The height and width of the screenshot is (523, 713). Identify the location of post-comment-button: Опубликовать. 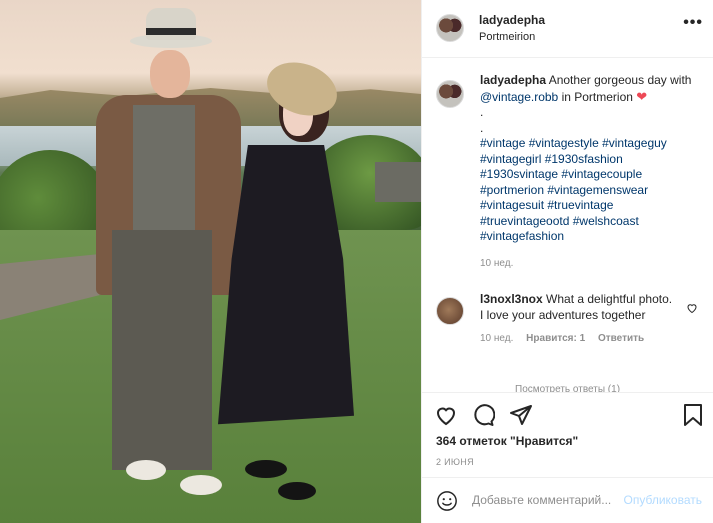
(663, 500).